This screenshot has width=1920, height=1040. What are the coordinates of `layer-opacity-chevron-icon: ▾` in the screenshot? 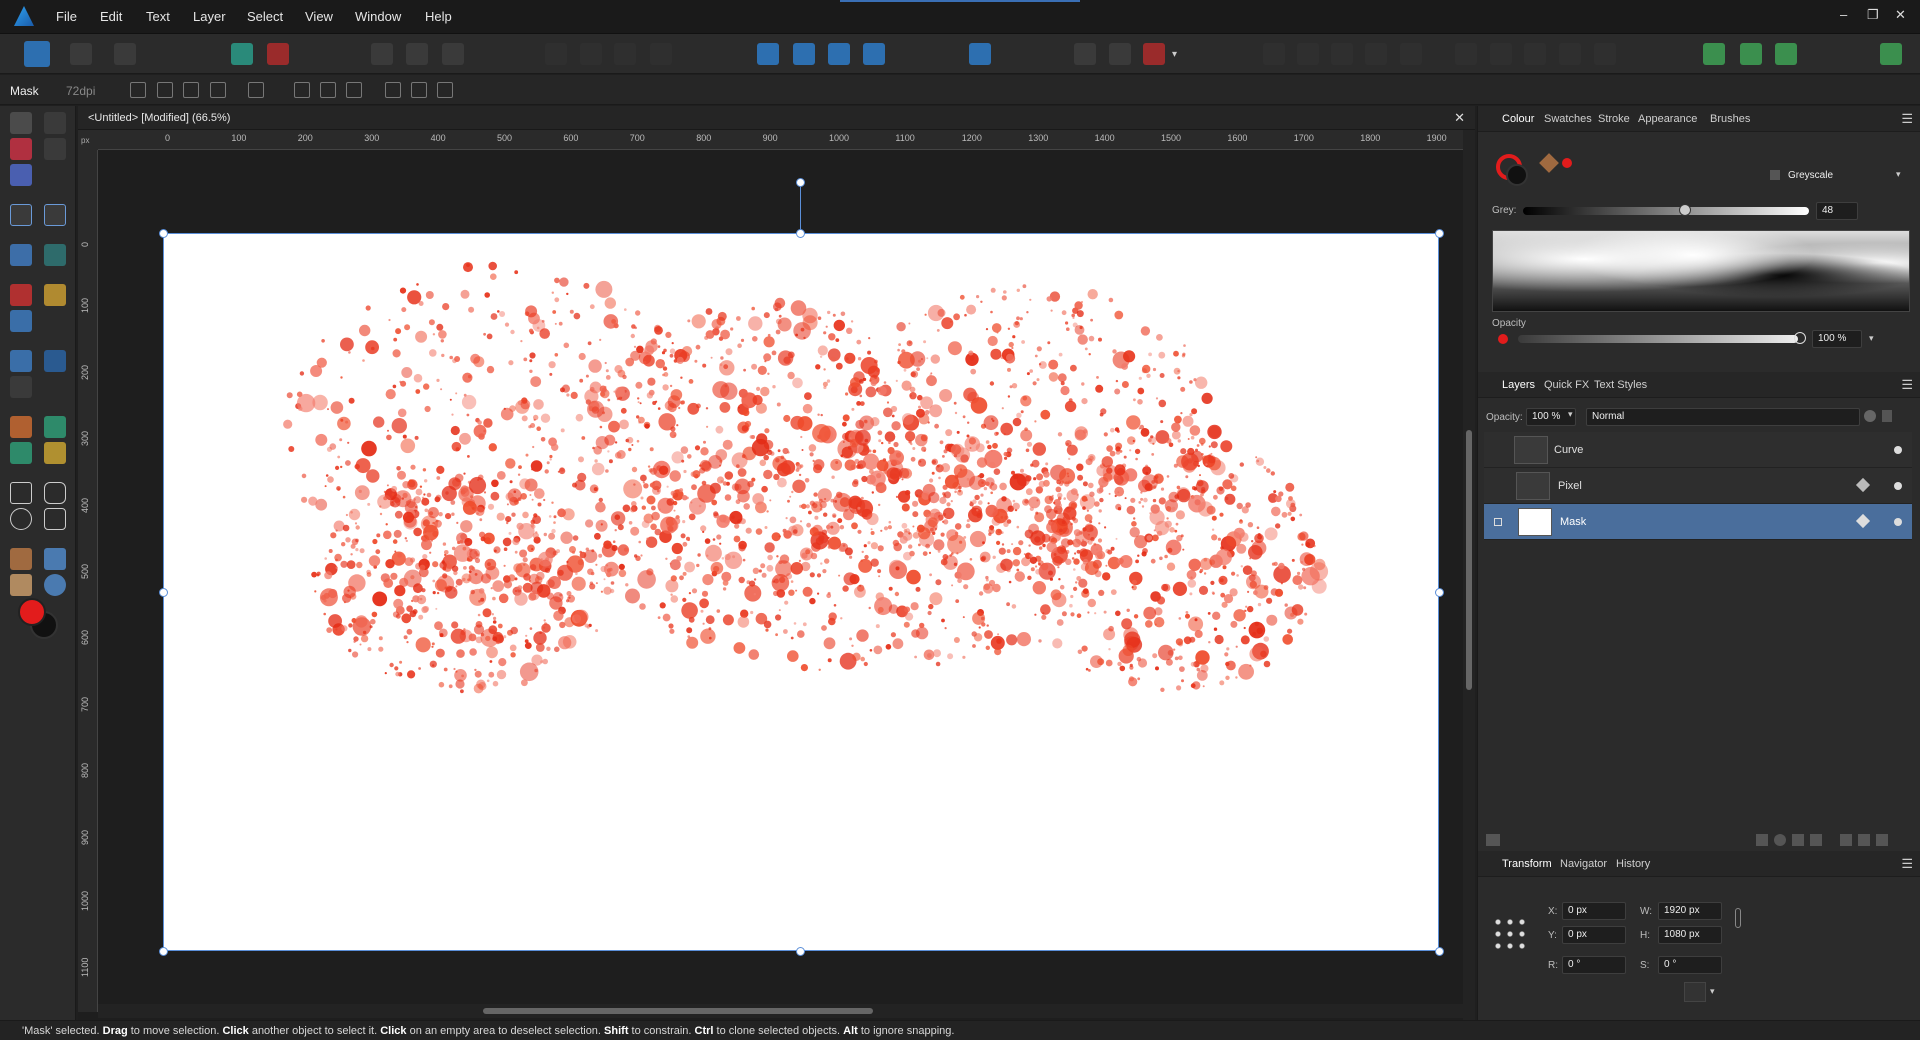 It's located at (1570, 414).